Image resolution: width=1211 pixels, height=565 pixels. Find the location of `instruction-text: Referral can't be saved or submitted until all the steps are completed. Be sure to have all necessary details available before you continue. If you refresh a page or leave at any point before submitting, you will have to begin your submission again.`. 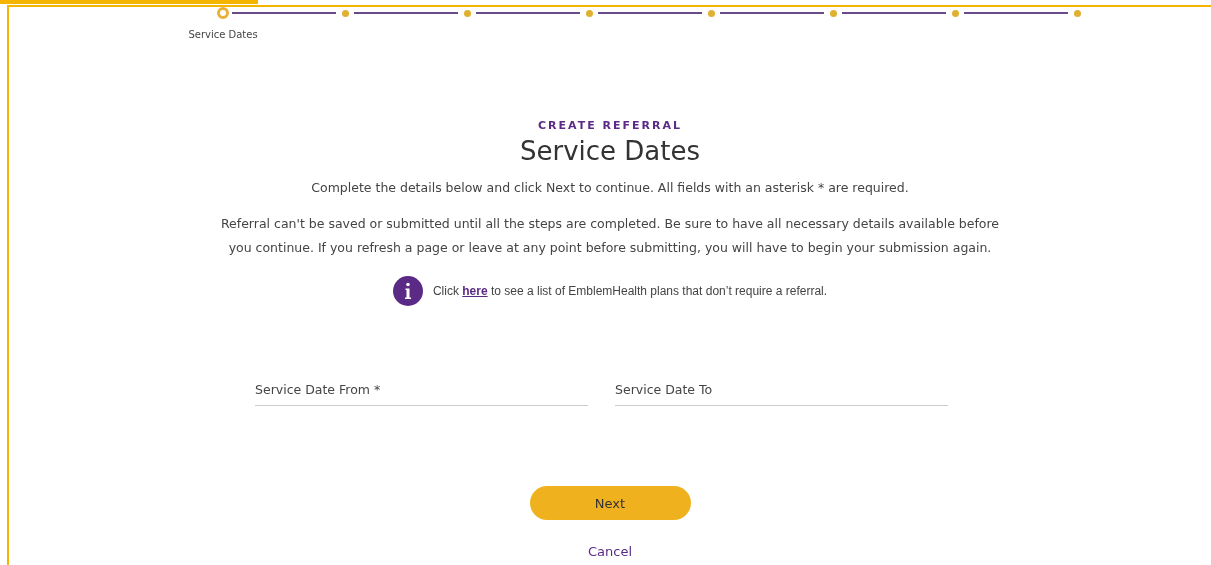

instruction-text: Referral can't be saved or submitted until all the steps are completed. Be sure to have all necessary details available before you continue. If you refresh a page or leave at any point before submitting, you will have to begin your submission again. is located at coordinates (610, 236).